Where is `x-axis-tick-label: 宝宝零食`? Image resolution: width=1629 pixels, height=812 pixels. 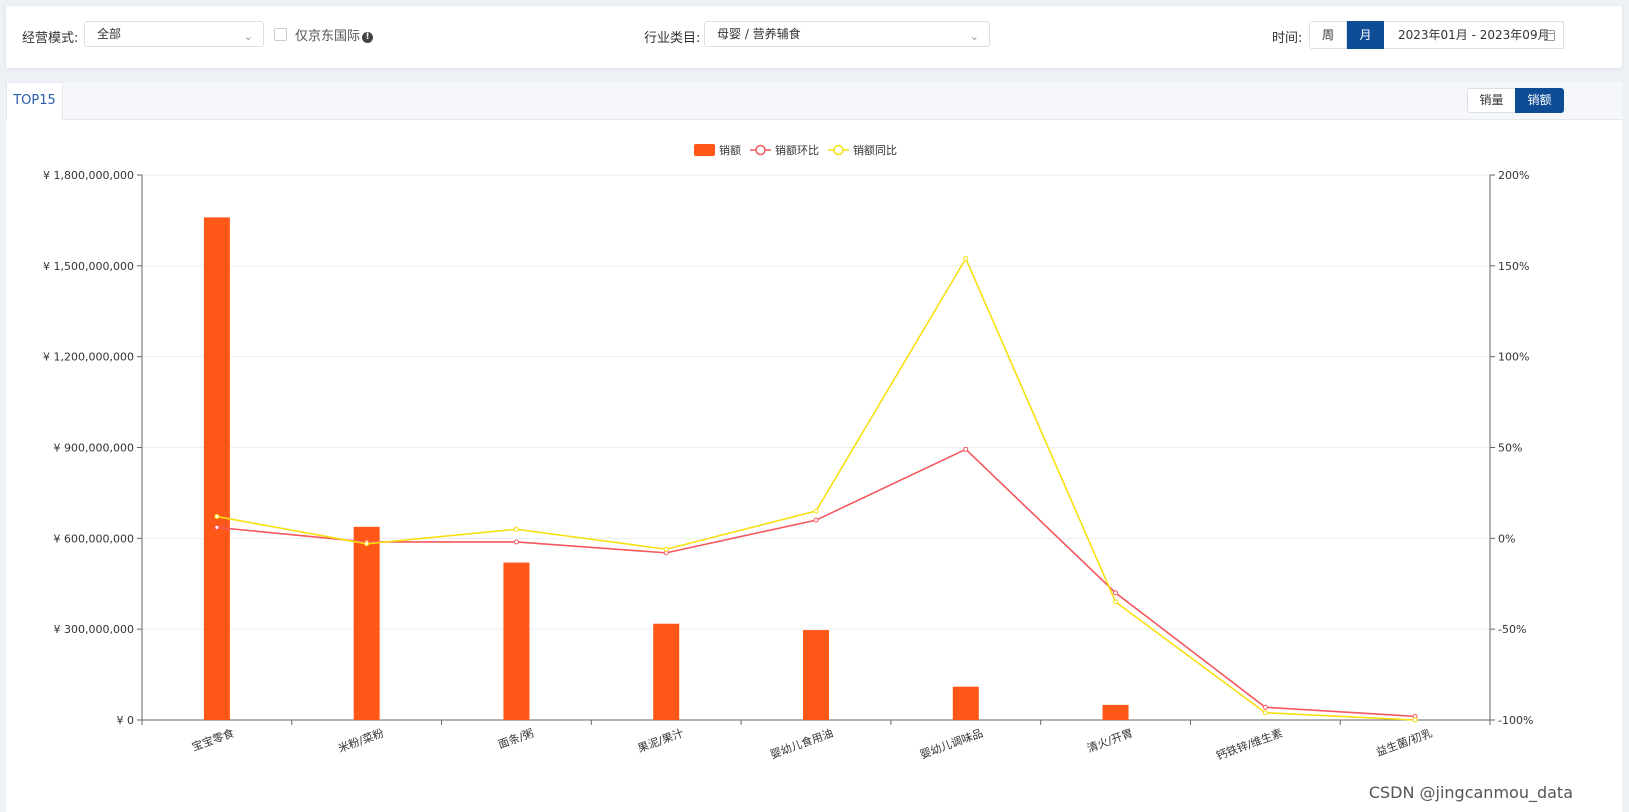 x-axis-tick-label: 宝宝零食 is located at coordinates (213, 740).